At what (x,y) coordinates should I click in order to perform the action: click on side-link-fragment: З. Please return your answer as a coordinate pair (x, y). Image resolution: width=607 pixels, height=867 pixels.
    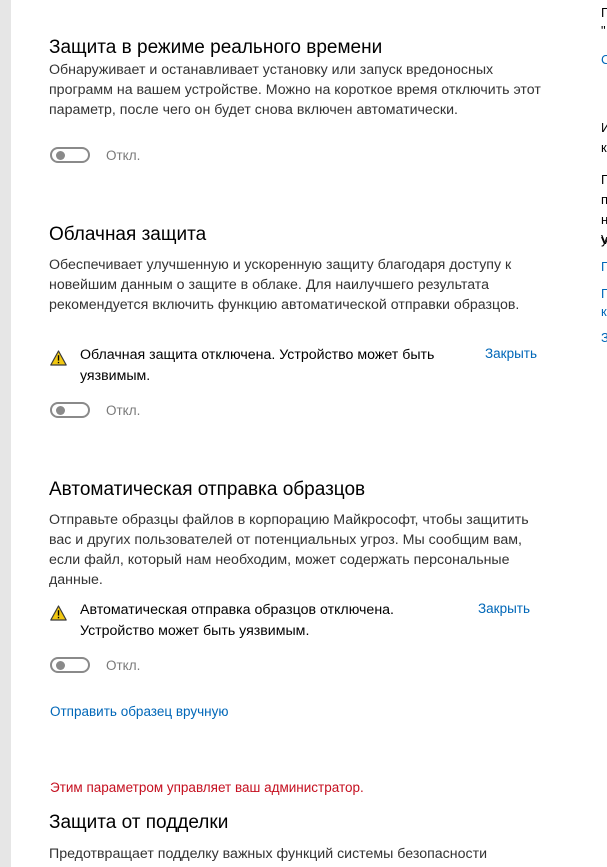
    Looking at the image, I should click on (604, 338).